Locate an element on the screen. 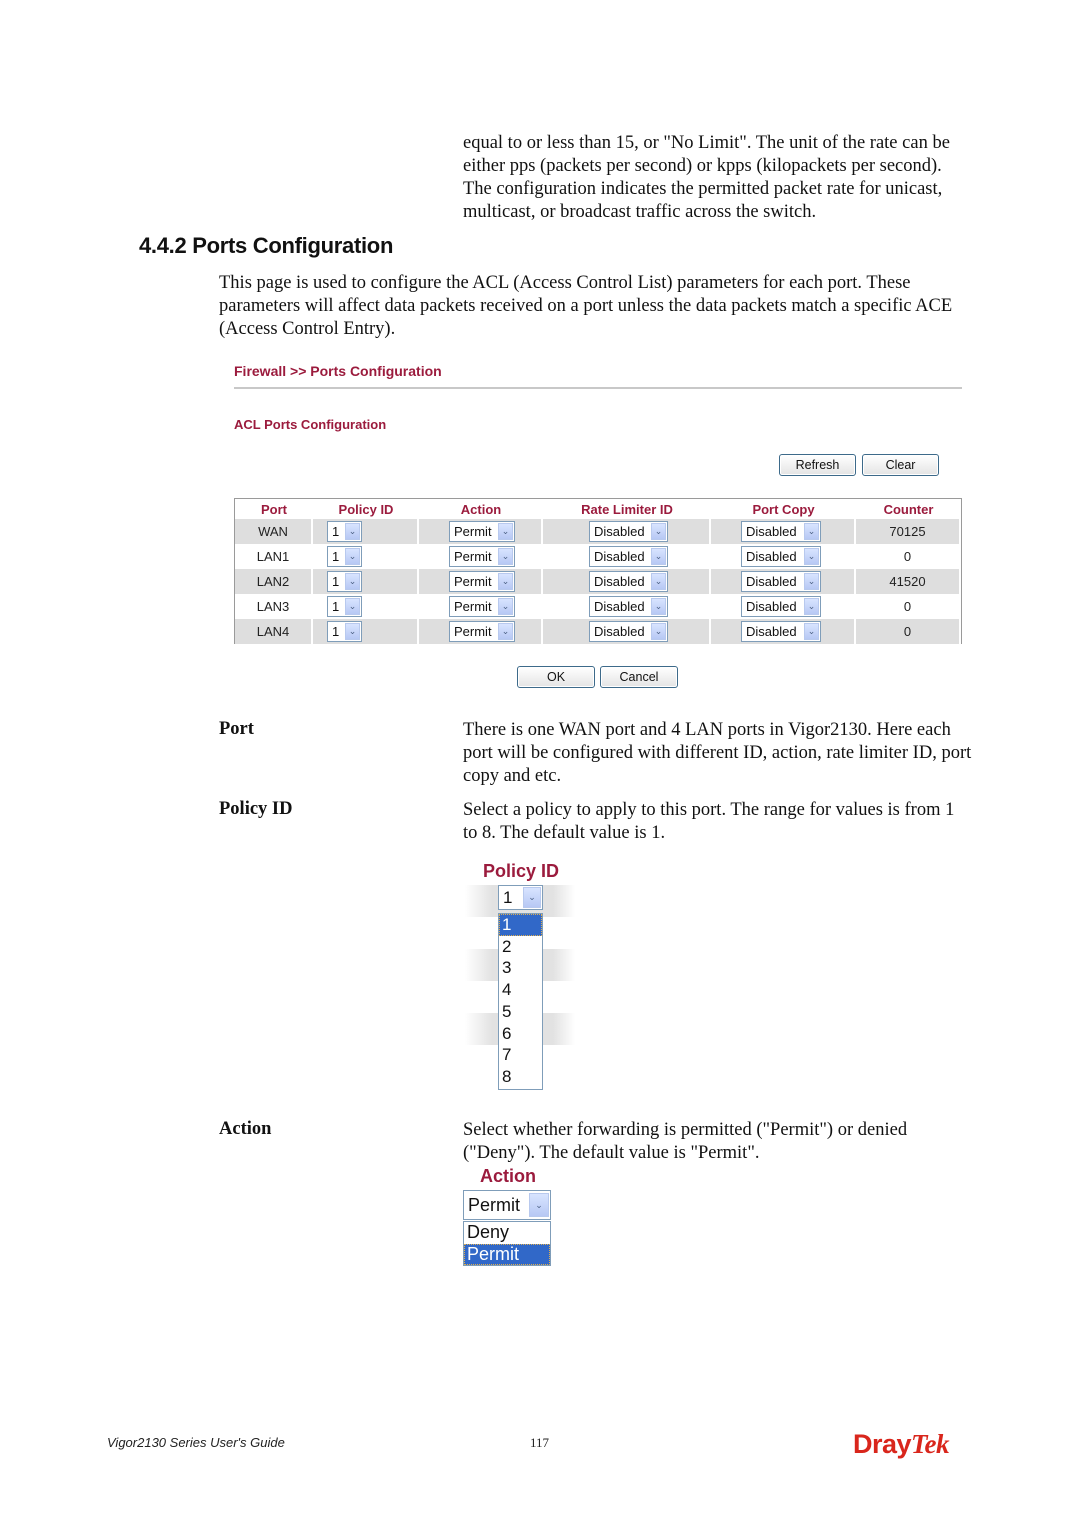  port-name: LAN3 is located at coordinates (274, 606).